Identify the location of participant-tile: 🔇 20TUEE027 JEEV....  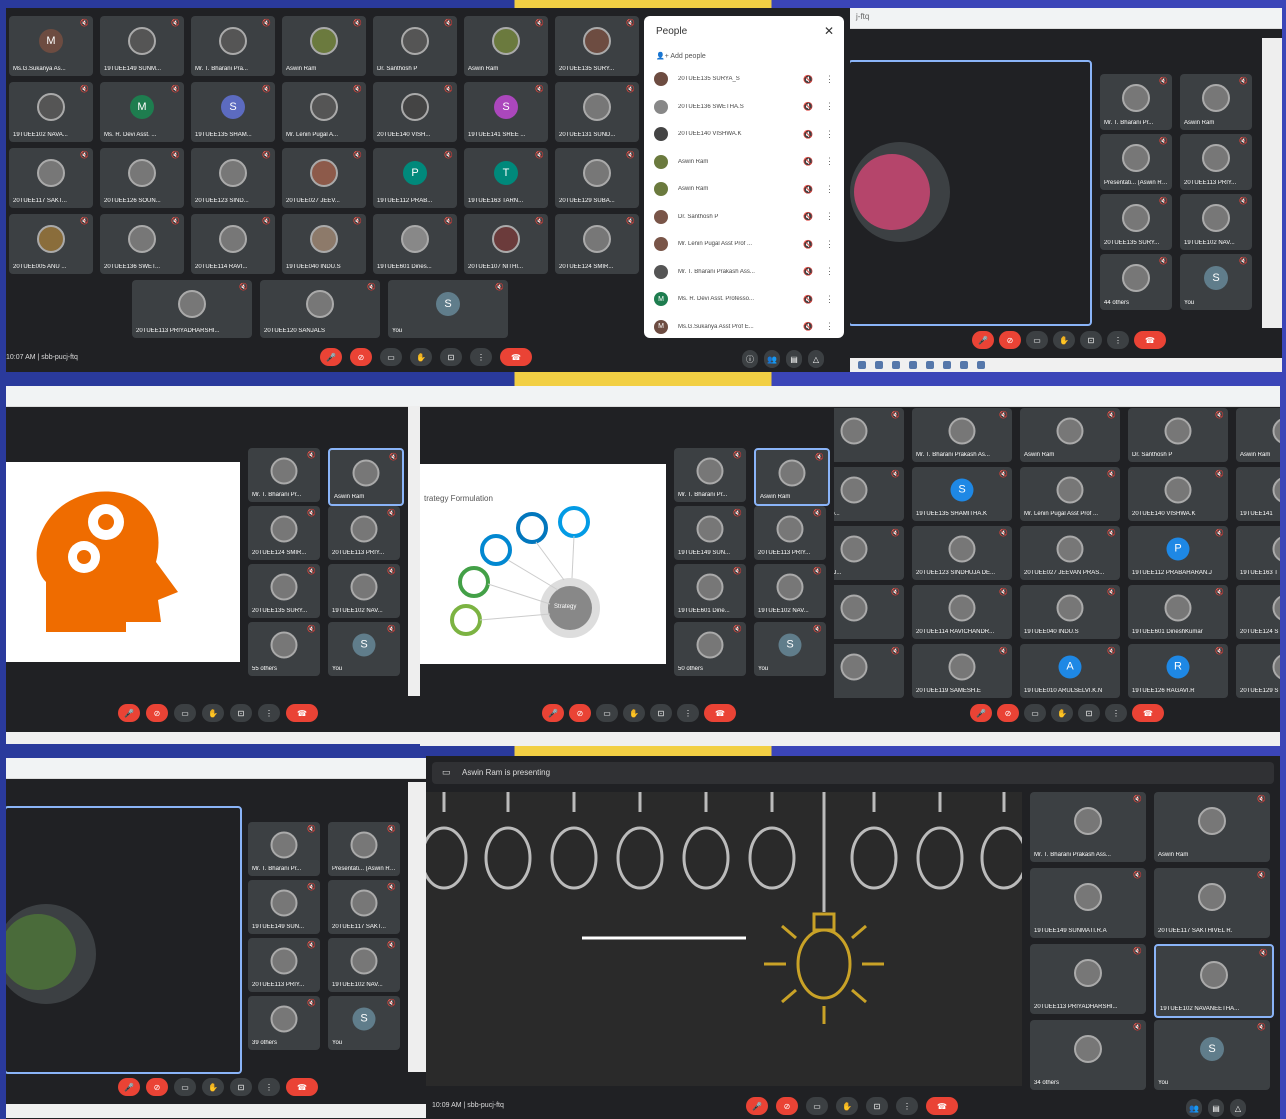
(324, 178).